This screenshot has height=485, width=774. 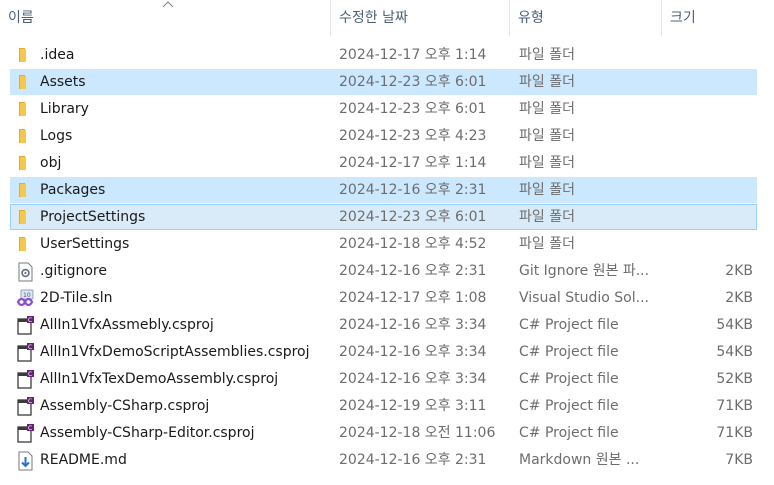 What do you see at coordinates (417, 433) in the screenshot?
I see `file-modified-date: 2024-12-18 오전 11:06` at bounding box center [417, 433].